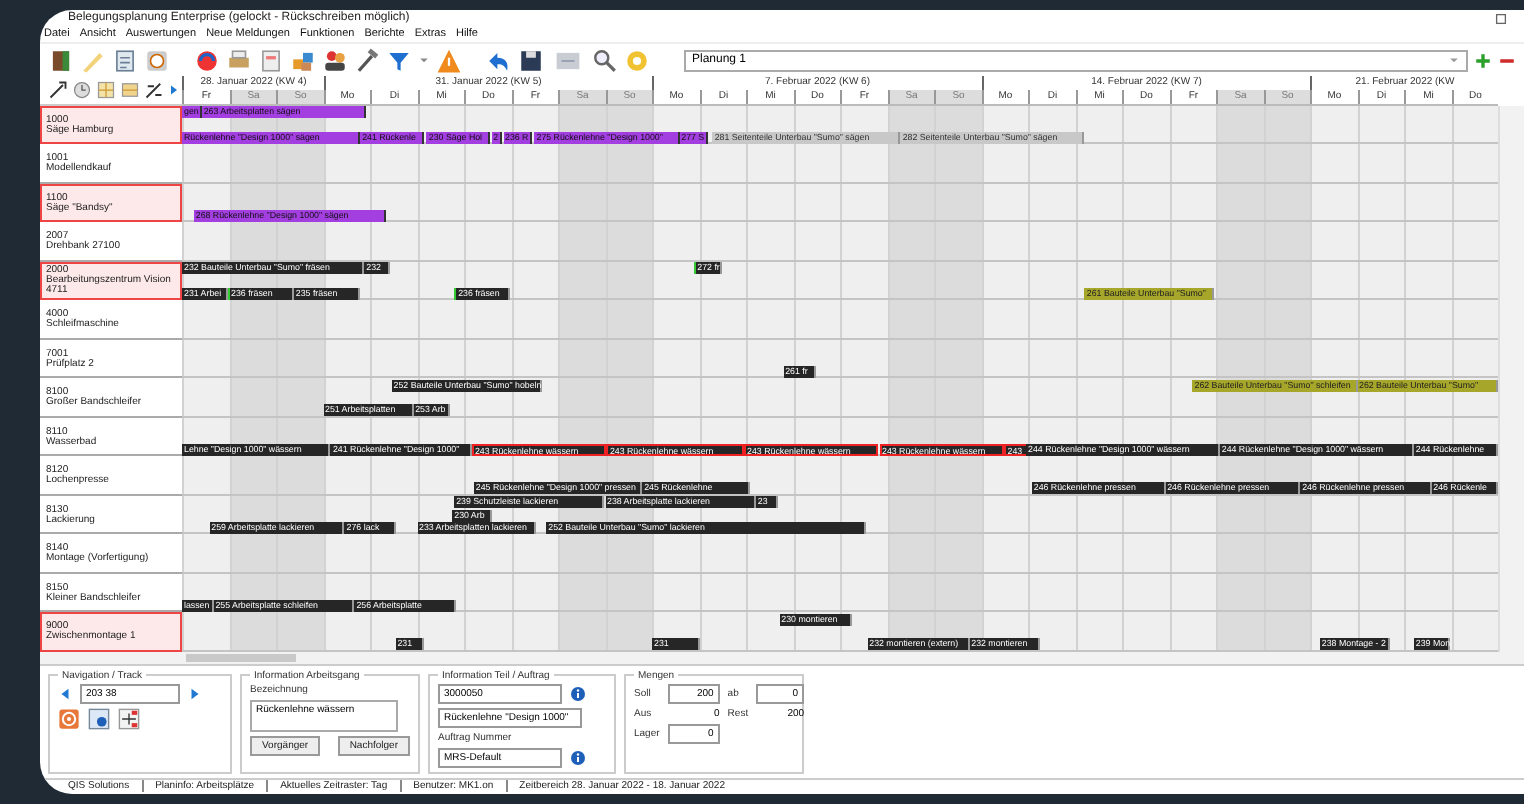 The height and width of the screenshot is (804, 1524). Describe the element at coordinates (106, 89) in the screenshot. I see `grid-icon` at that location.